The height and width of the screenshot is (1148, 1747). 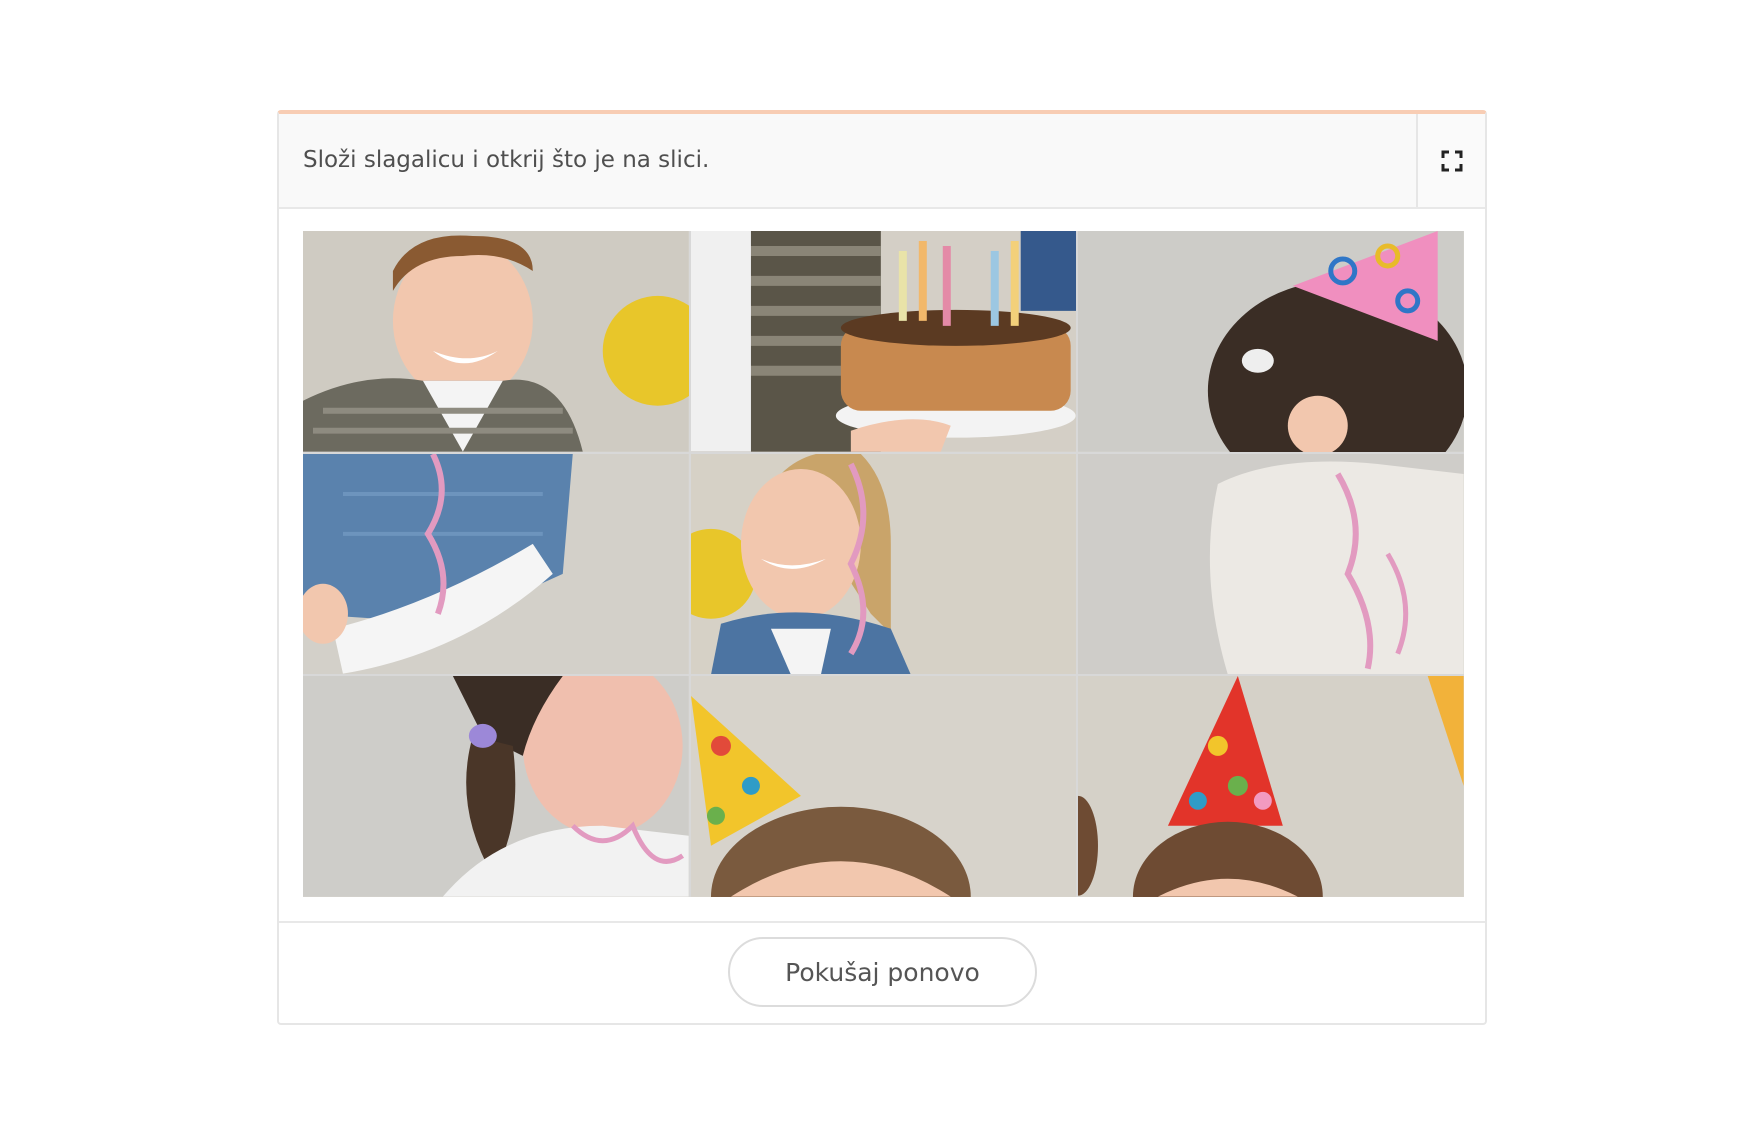 I want to click on girl-pink-party-hat-image, so click(x=1271, y=341).